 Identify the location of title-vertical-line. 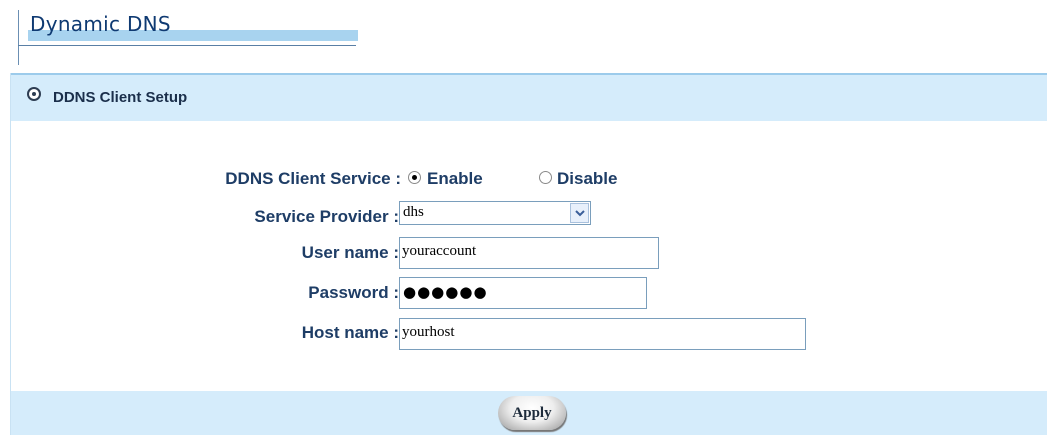
(18, 37).